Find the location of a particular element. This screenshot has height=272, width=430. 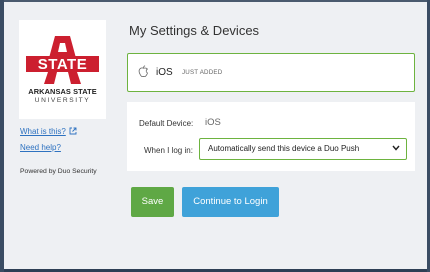

frame-left-edge is located at coordinates (2, 136).